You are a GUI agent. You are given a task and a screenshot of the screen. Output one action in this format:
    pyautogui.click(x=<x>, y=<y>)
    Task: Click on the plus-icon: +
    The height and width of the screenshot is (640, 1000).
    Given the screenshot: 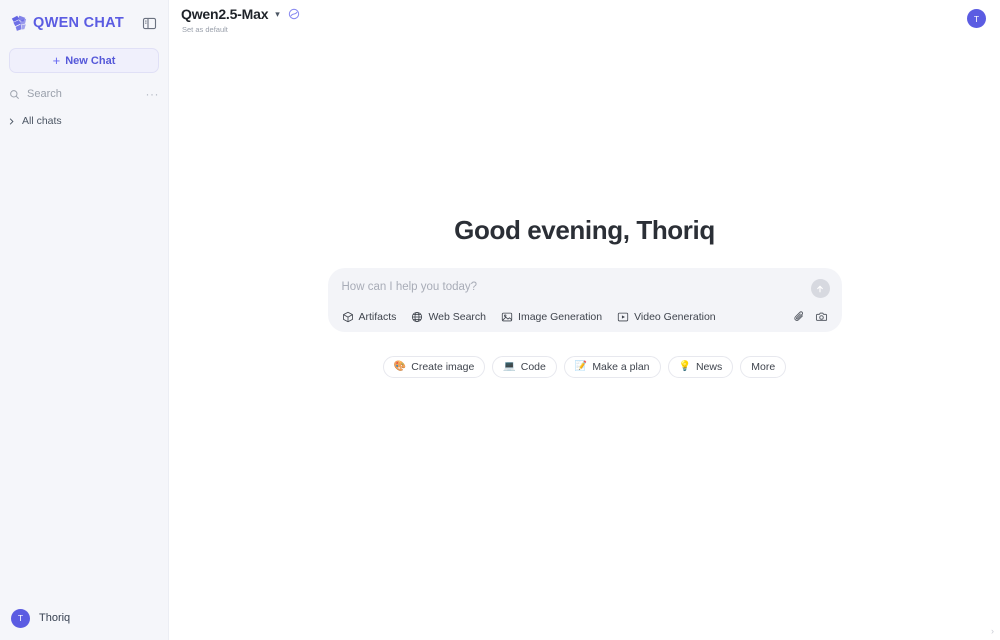 What is the action you would take?
    pyautogui.click(x=56, y=60)
    